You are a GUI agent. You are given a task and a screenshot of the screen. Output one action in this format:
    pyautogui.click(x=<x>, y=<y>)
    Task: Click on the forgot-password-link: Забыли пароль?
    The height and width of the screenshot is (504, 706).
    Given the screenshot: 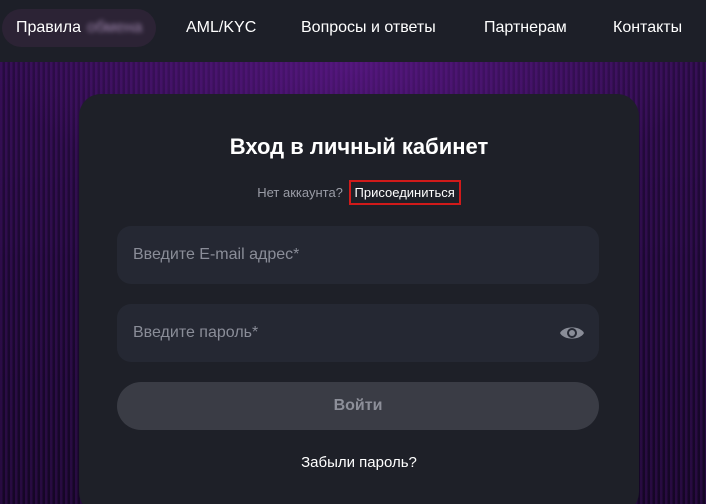 What is the action you would take?
    pyautogui.click(x=359, y=462)
    